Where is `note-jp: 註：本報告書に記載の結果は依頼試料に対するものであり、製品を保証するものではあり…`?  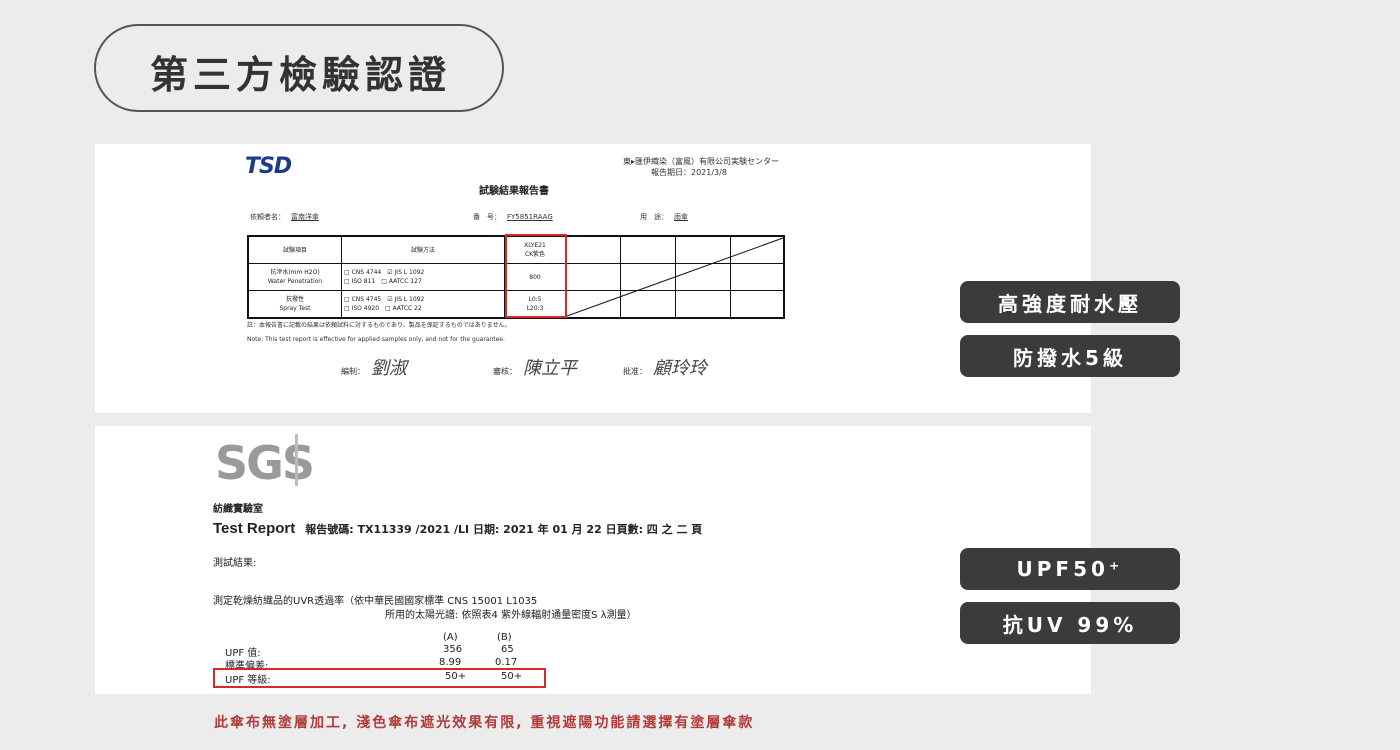
note-jp: 註：本報告書に記載の結果は依頼試料に対するものであり、製品を保証するものではあり… is located at coordinates (379, 325).